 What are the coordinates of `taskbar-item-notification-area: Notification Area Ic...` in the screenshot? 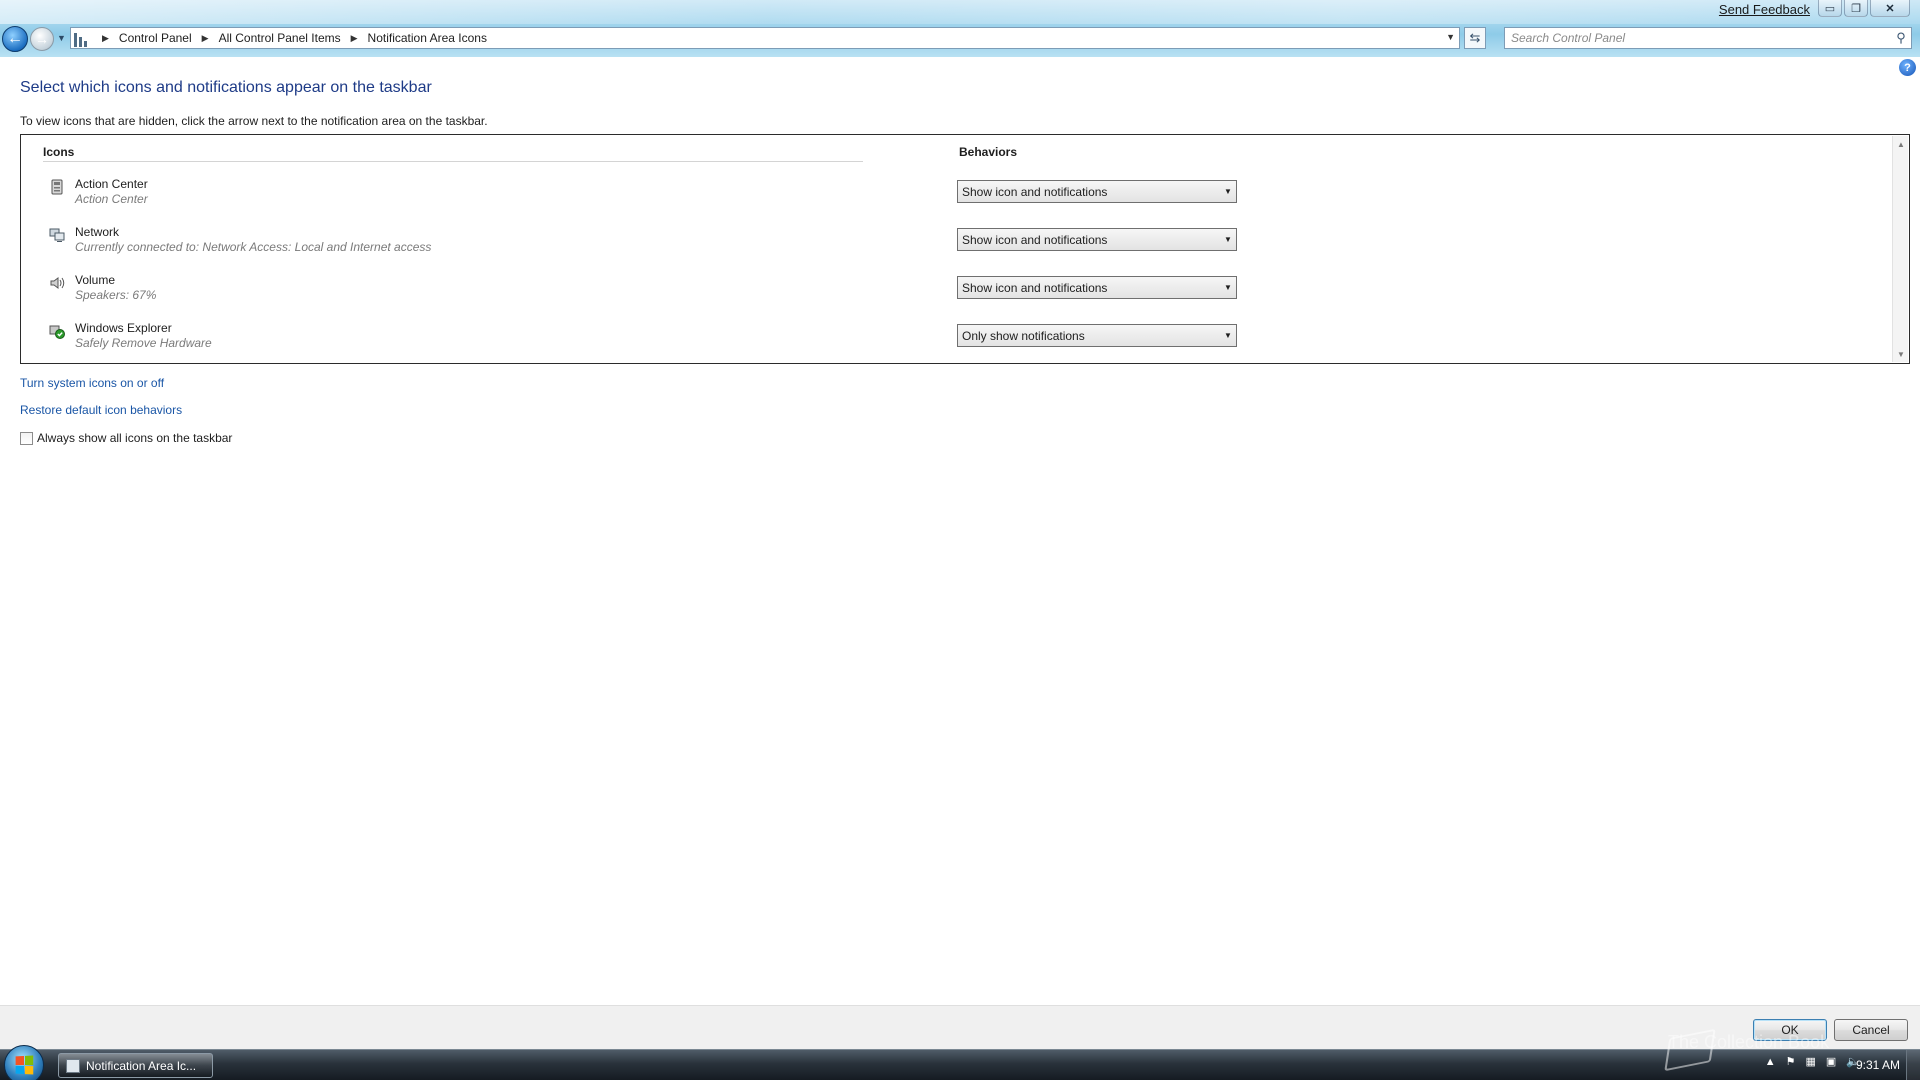 It's located at (135, 1065).